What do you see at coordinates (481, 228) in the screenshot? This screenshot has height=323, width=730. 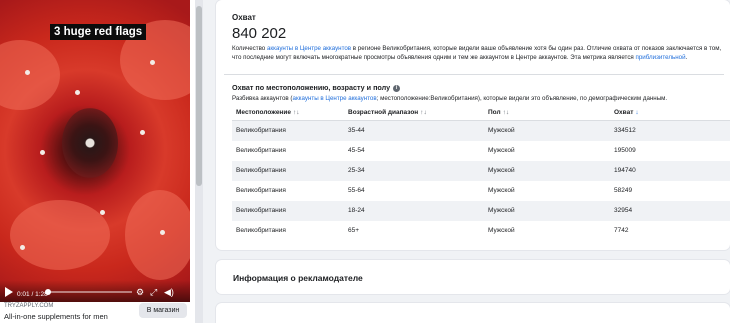 I see `table-row: Великобритания 65+ Мужской 7742` at bounding box center [481, 228].